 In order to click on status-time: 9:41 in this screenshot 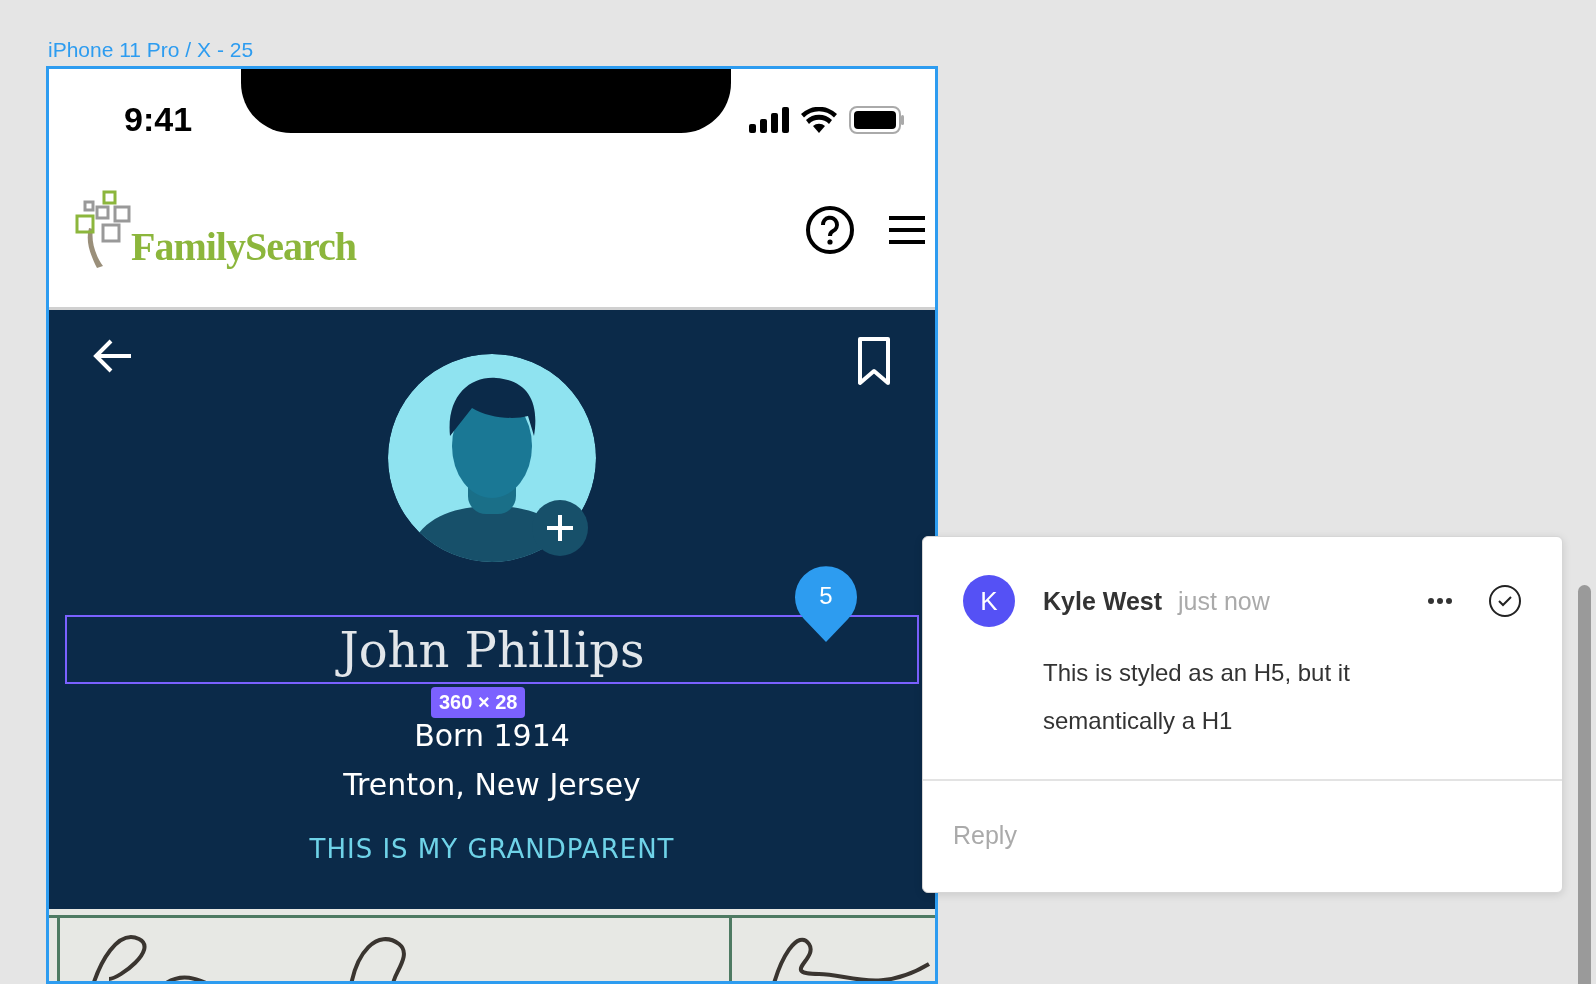, I will do `click(158, 119)`.